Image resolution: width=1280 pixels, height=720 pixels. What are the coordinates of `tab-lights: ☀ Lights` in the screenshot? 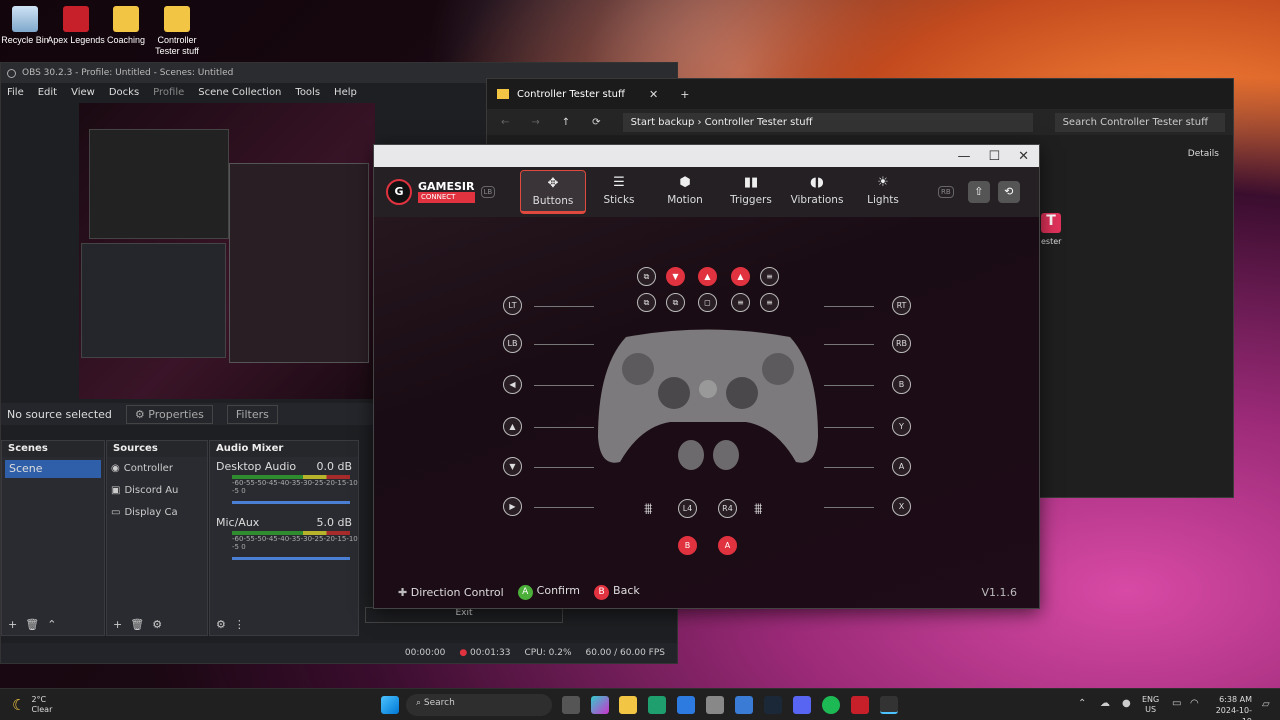 It's located at (883, 192).